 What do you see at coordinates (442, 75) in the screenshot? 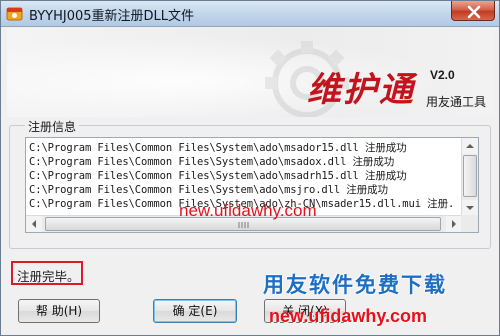
I see `version-label: V2.0` at bounding box center [442, 75].